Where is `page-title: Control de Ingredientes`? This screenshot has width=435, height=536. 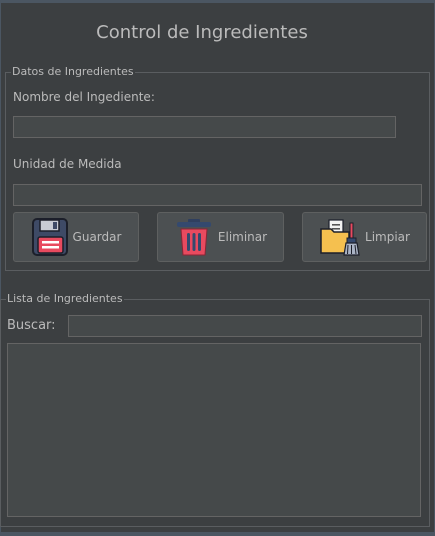 page-title: Control de Ingredientes is located at coordinates (202, 32).